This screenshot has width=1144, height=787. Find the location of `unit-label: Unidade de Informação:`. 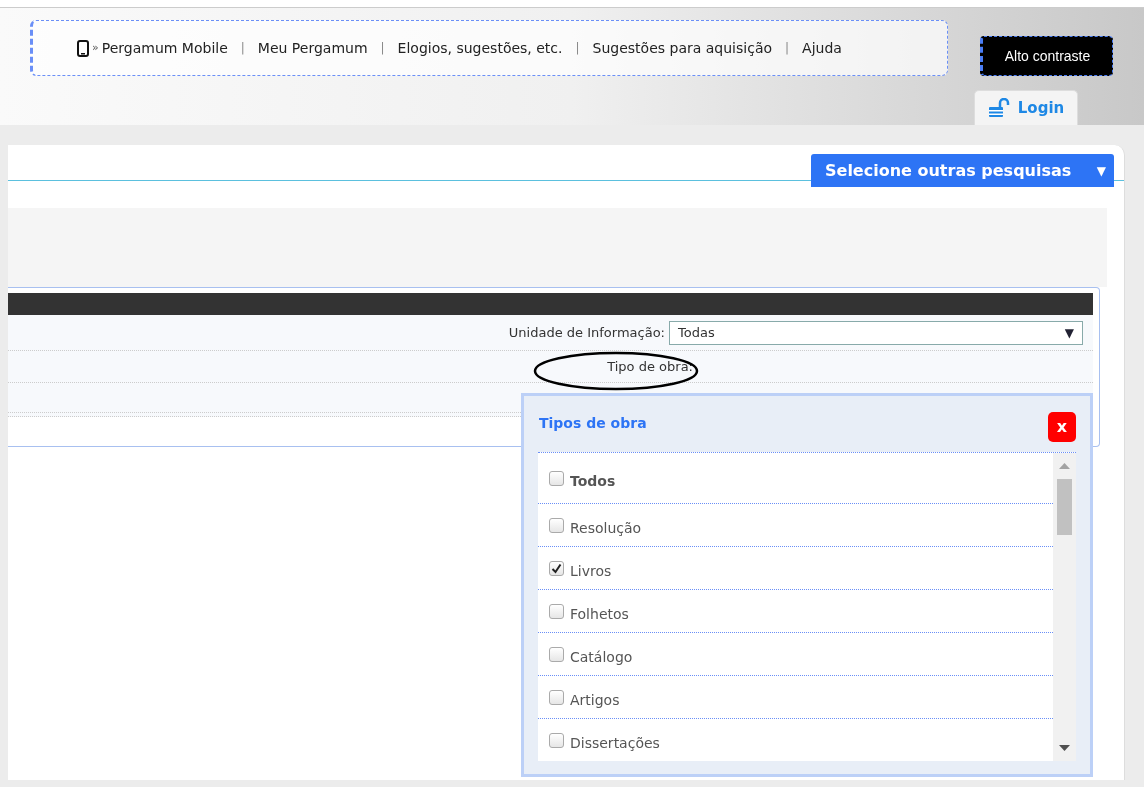

unit-label: Unidade de Informação: is located at coordinates (586, 332).